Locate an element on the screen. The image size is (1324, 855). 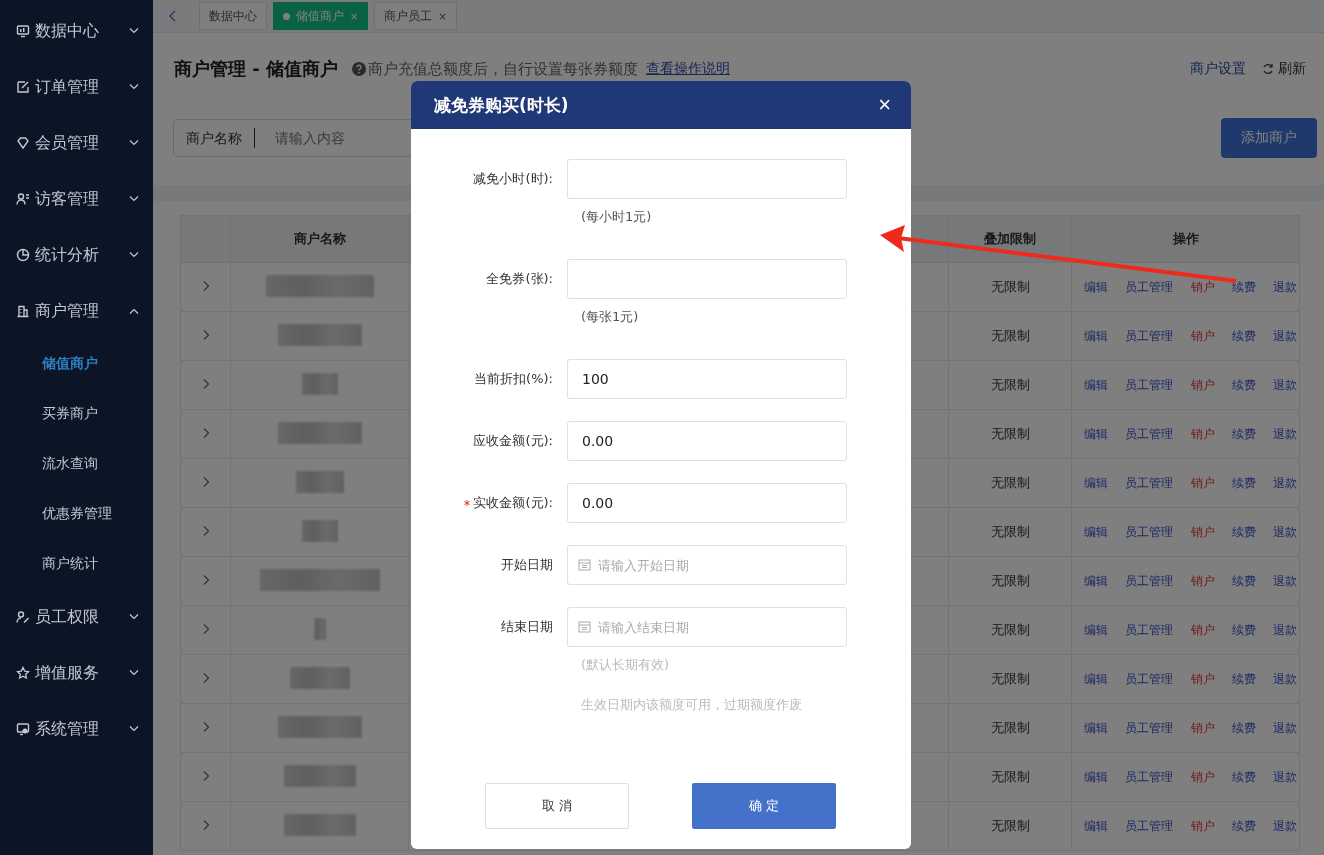
tab: 数据中心 is located at coordinates (233, 16).